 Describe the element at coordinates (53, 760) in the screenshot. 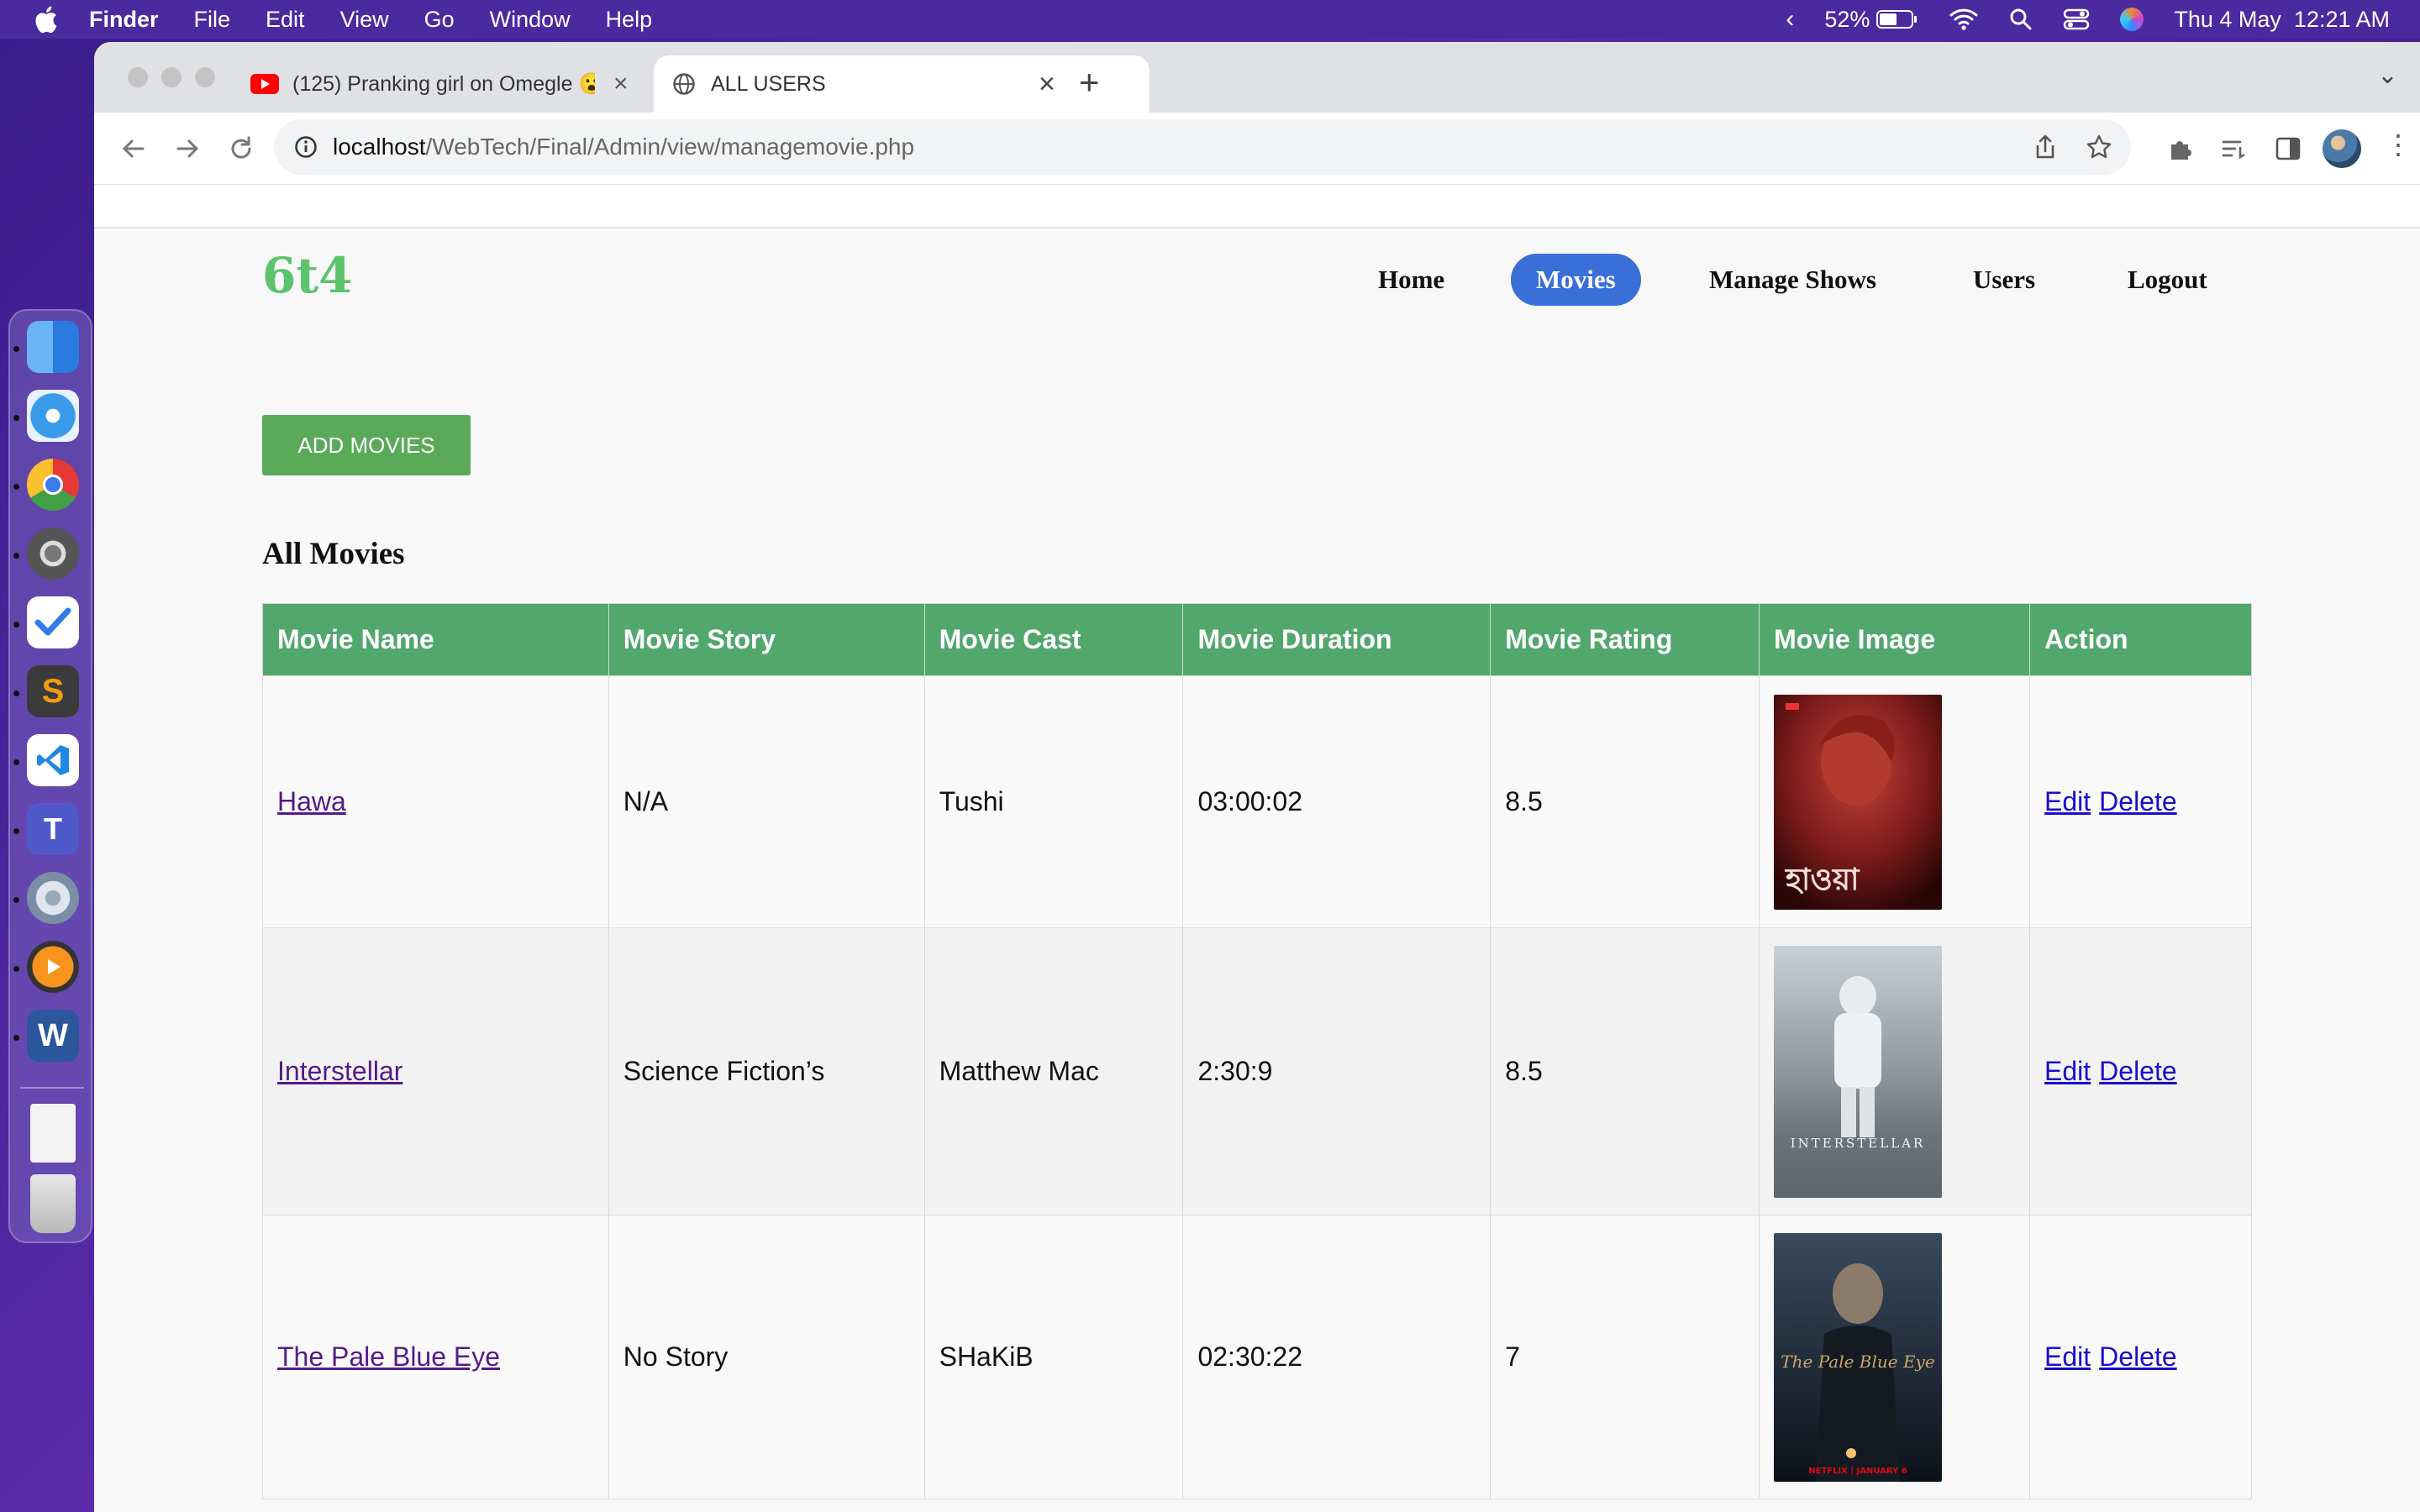

I see `vscode-icon` at that location.